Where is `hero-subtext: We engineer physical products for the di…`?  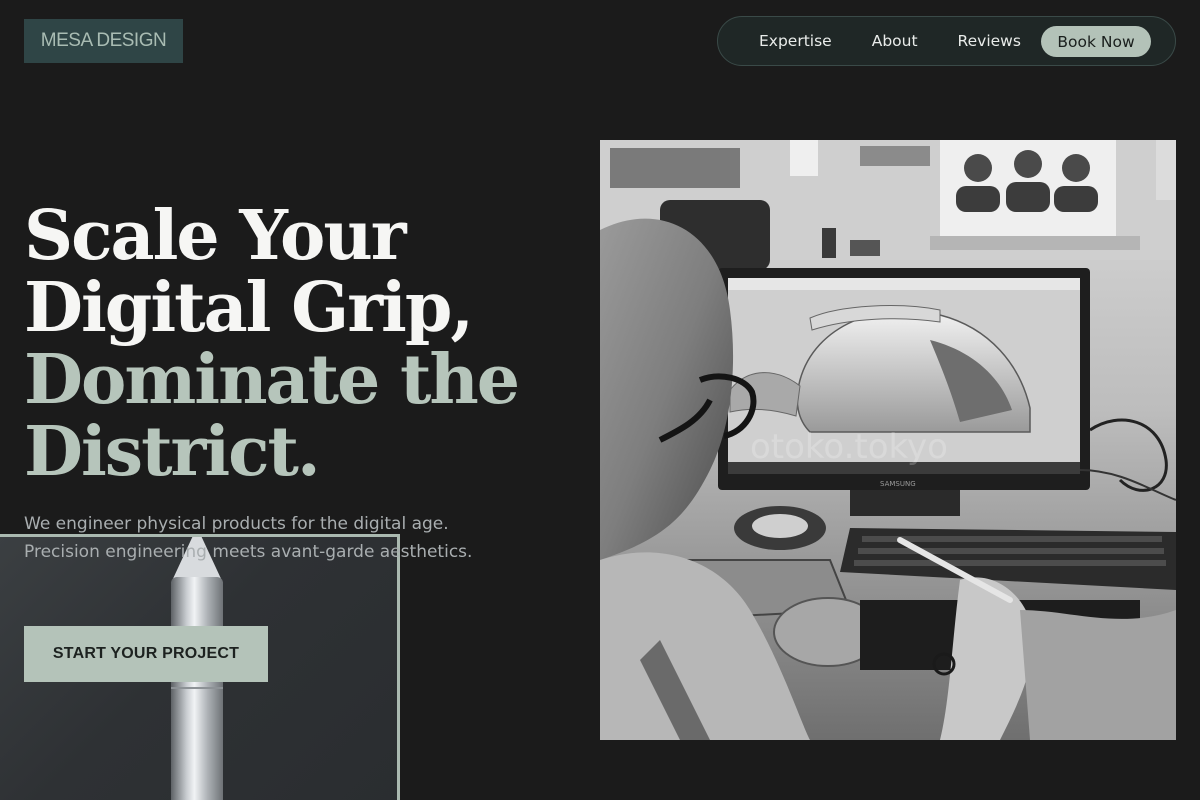
hero-subtext: We engineer physical products for the di… is located at coordinates (248, 538).